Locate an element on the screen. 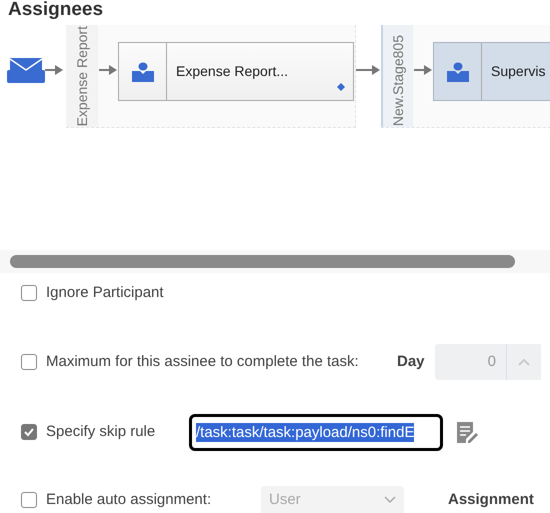 This screenshot has width=550, height=513. task-label: Supervis is located at coordinates (518, 71).